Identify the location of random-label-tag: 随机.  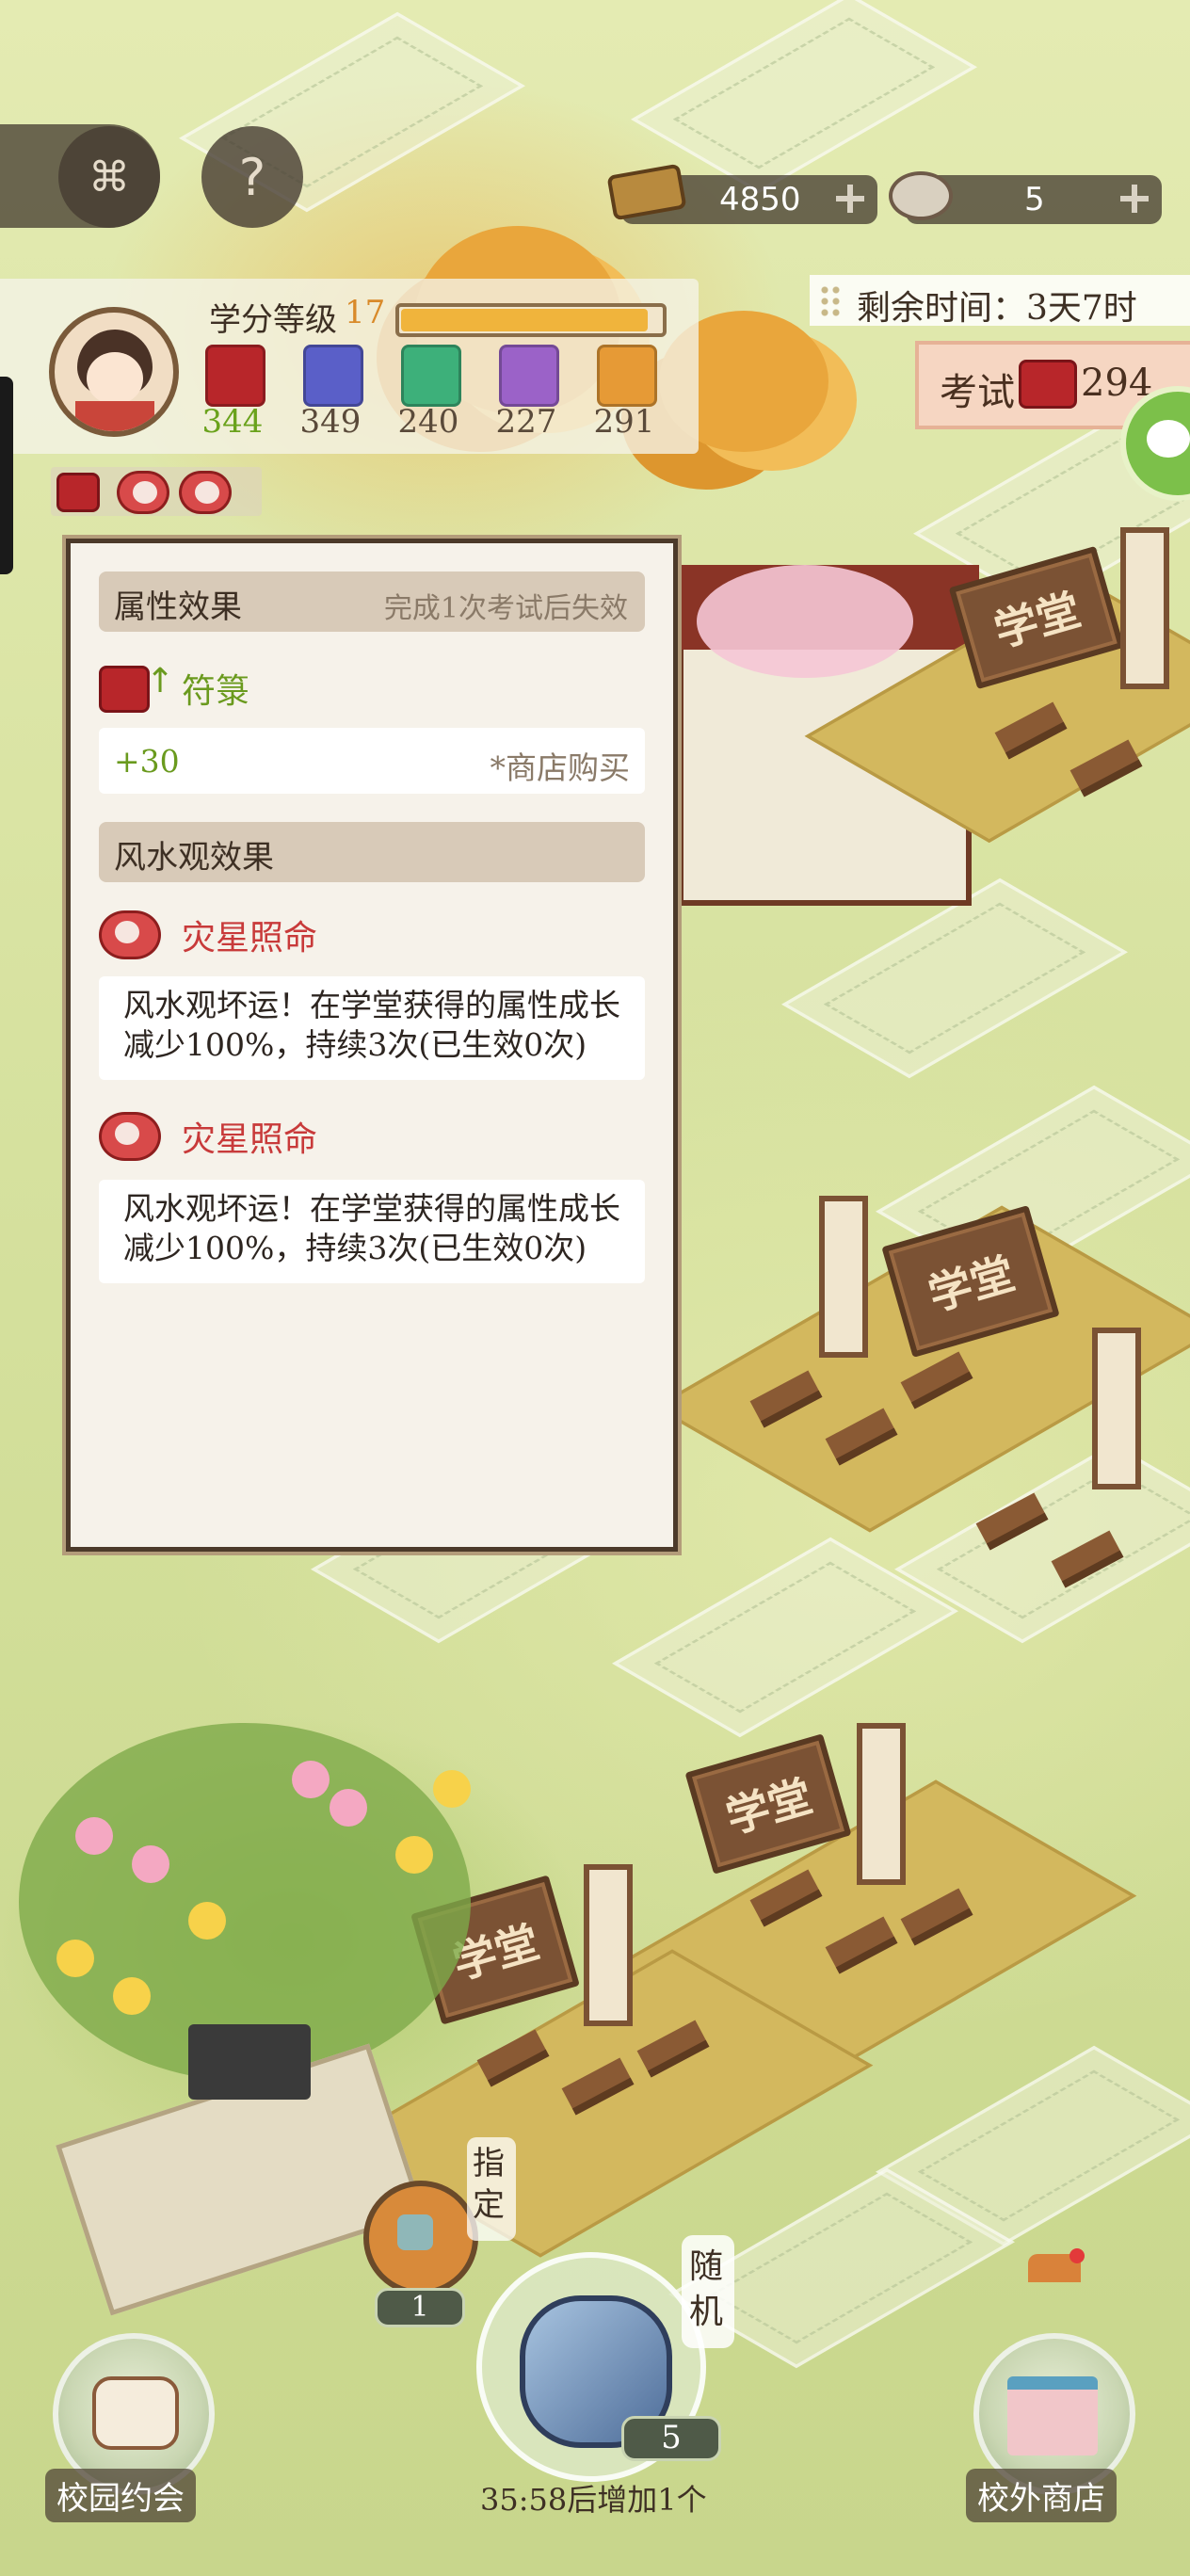
(708, 2291).